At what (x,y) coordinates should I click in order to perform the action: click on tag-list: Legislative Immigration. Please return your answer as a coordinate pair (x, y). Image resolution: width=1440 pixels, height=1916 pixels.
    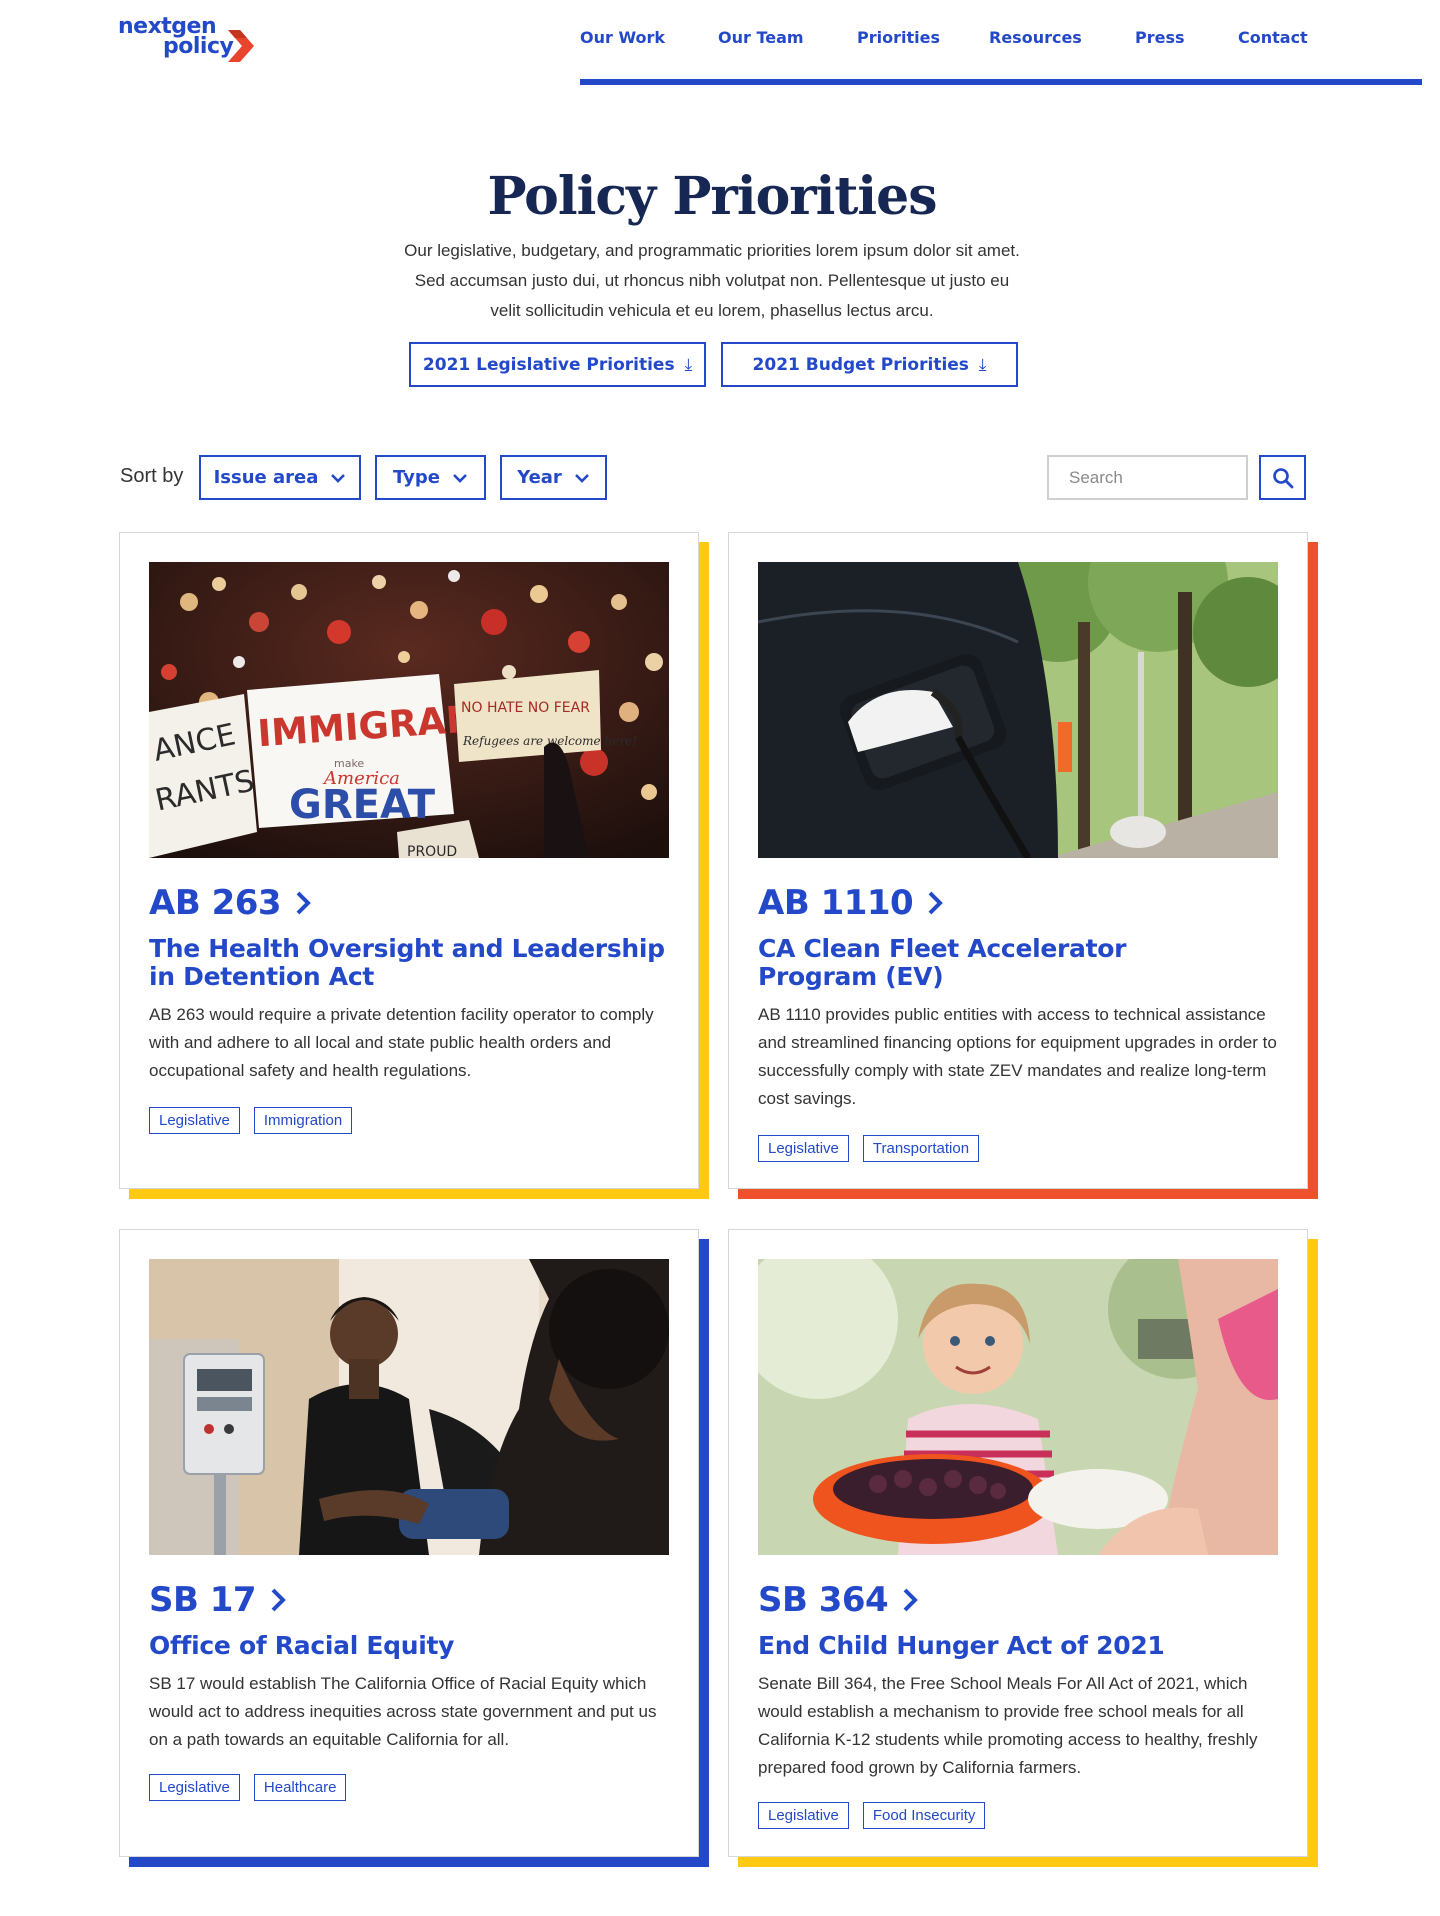
    Looking at the image, I should click on (251, 1120).